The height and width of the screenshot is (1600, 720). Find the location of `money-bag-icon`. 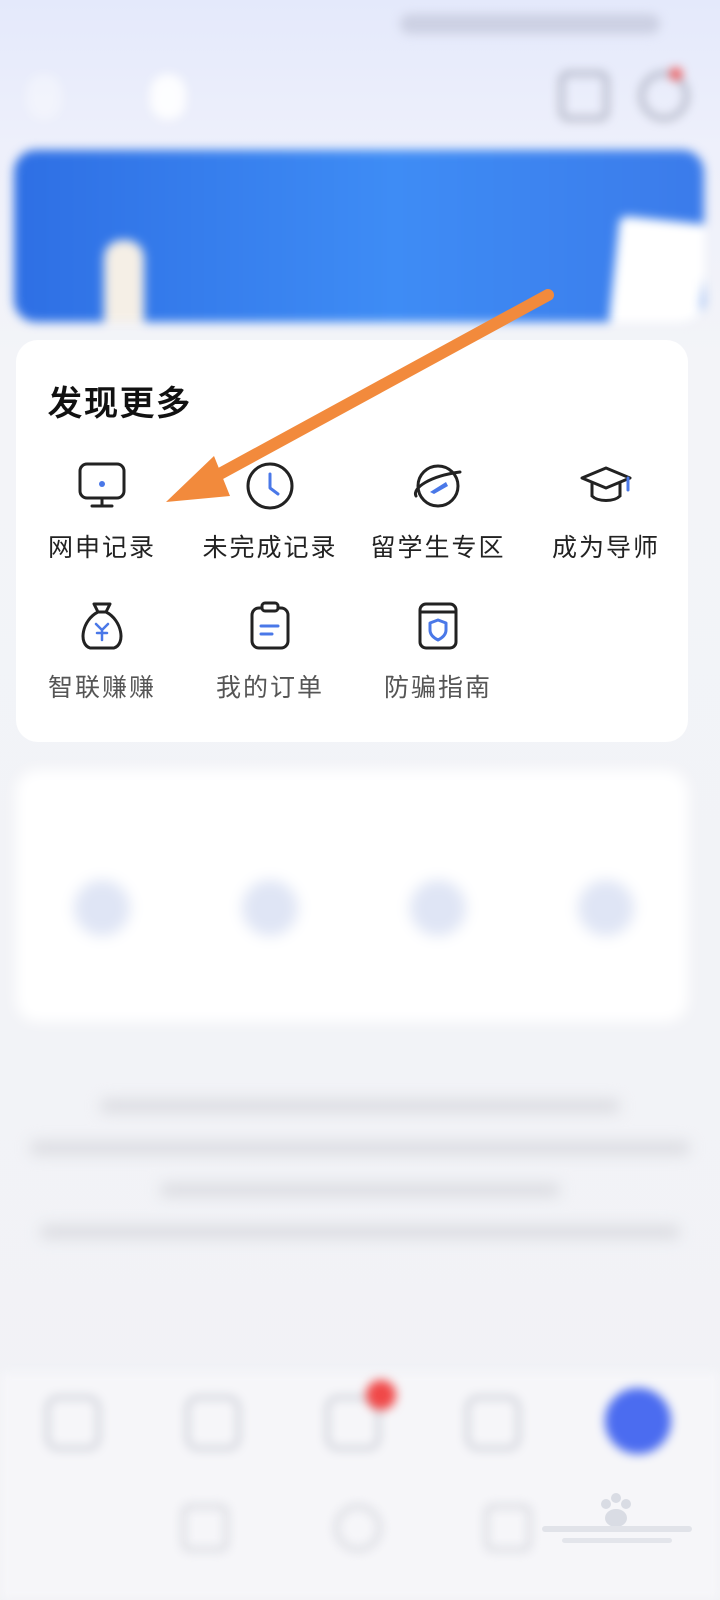

money-bag-icon is located at coordinates (102, 626).